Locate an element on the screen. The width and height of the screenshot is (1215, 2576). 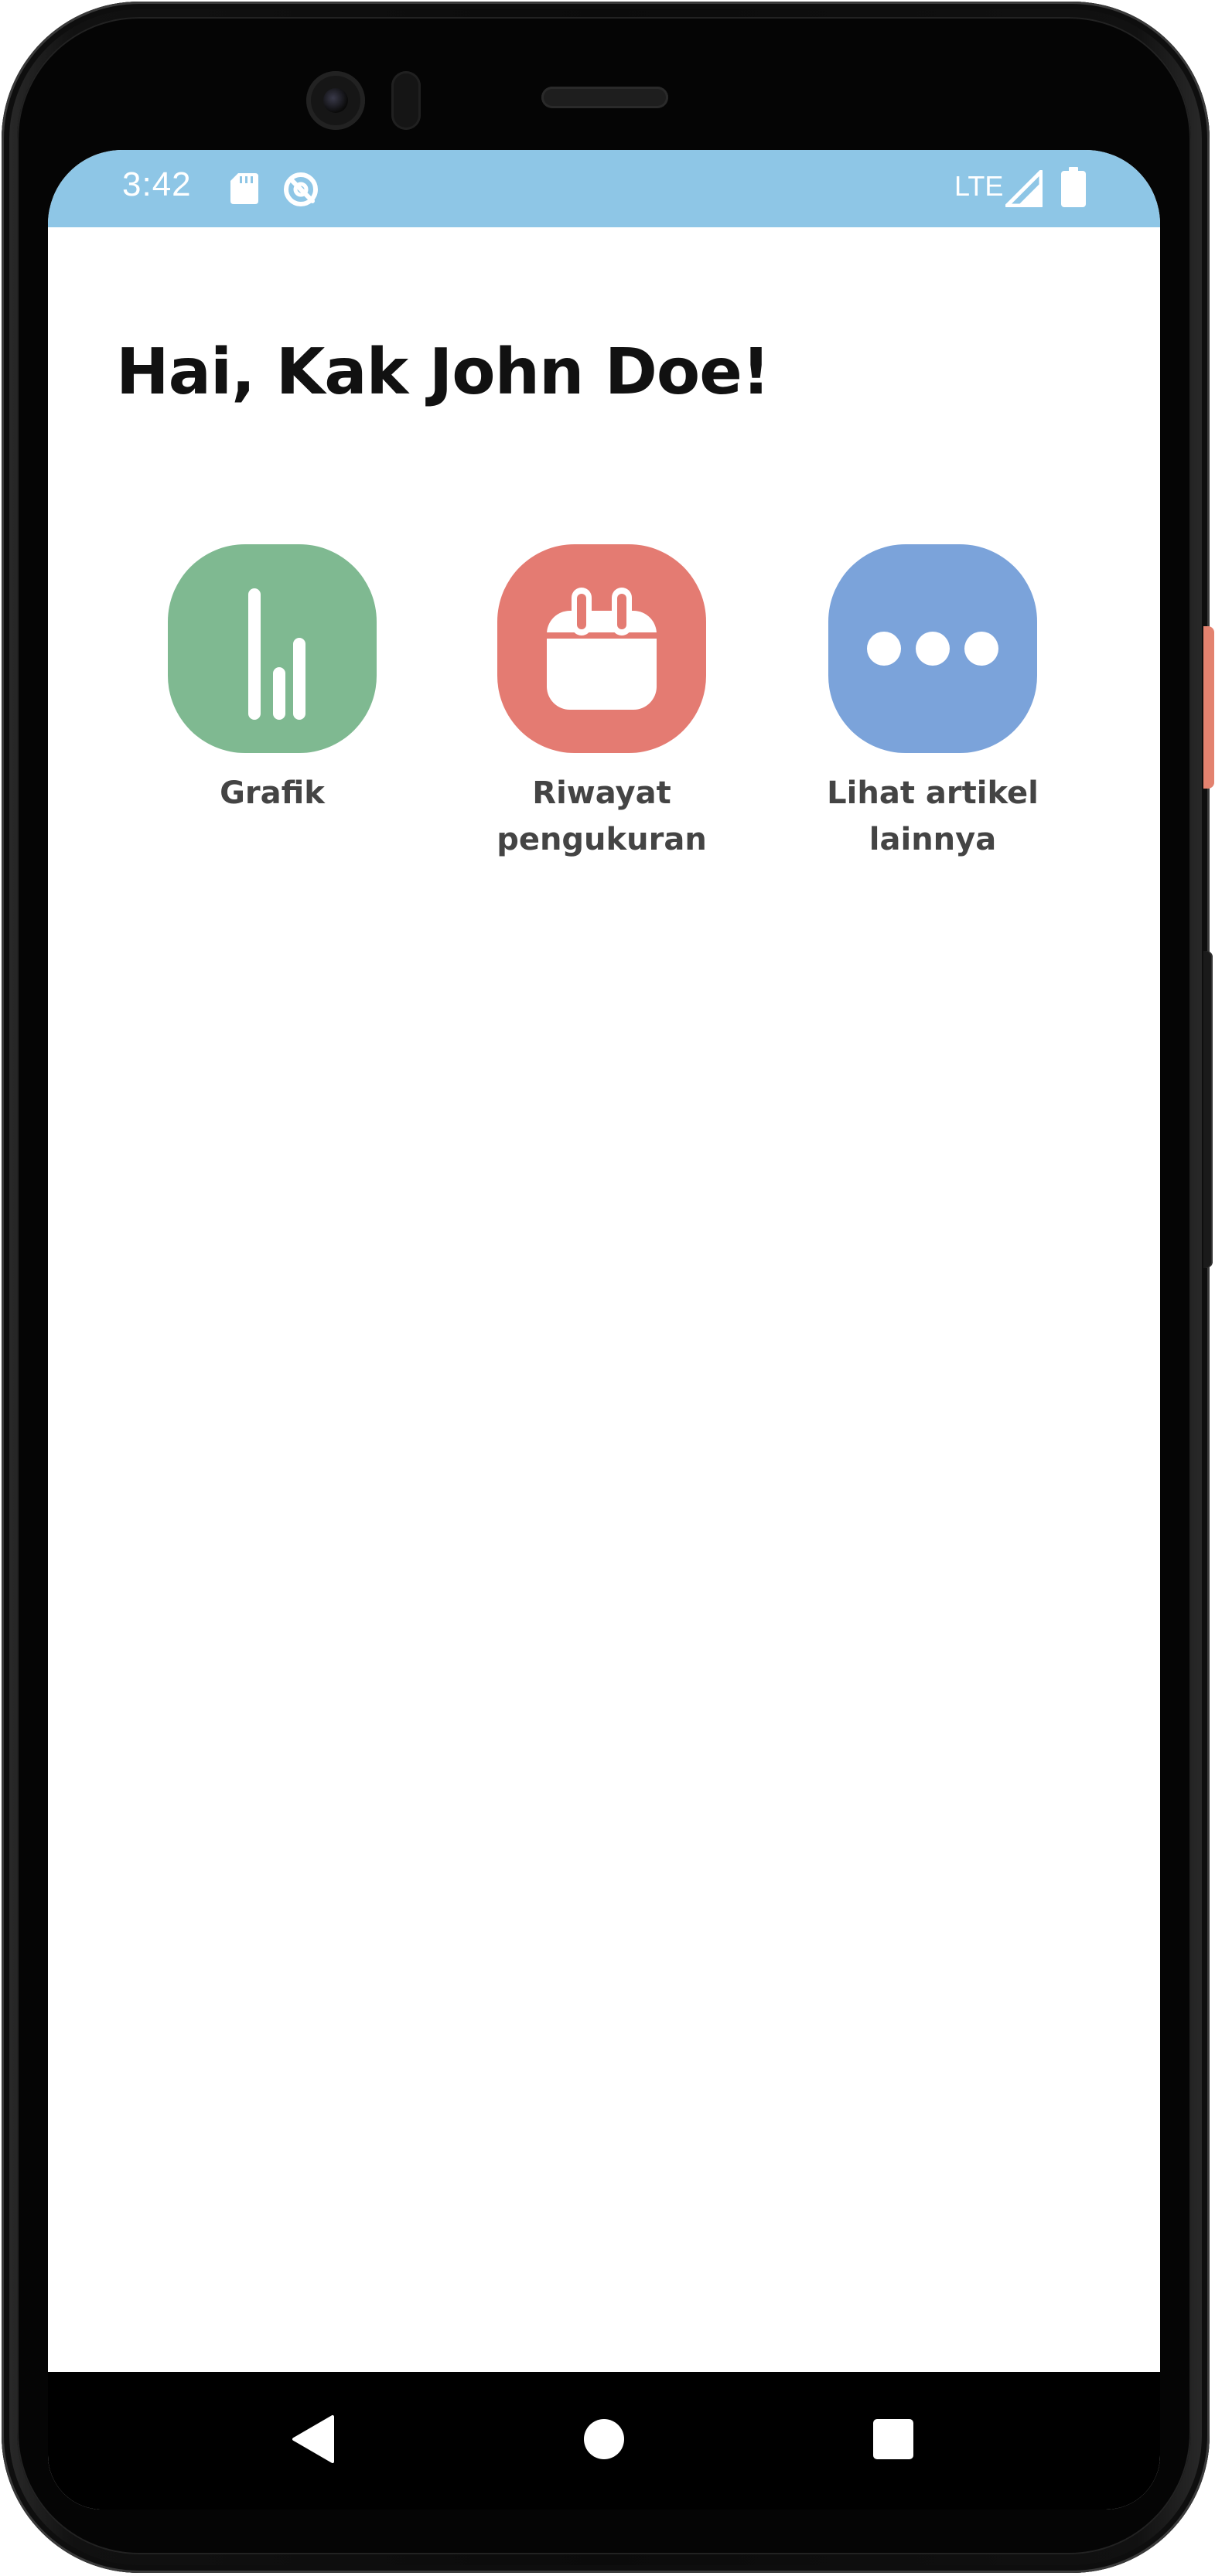
front-camera is located at coordinates (335, 101).